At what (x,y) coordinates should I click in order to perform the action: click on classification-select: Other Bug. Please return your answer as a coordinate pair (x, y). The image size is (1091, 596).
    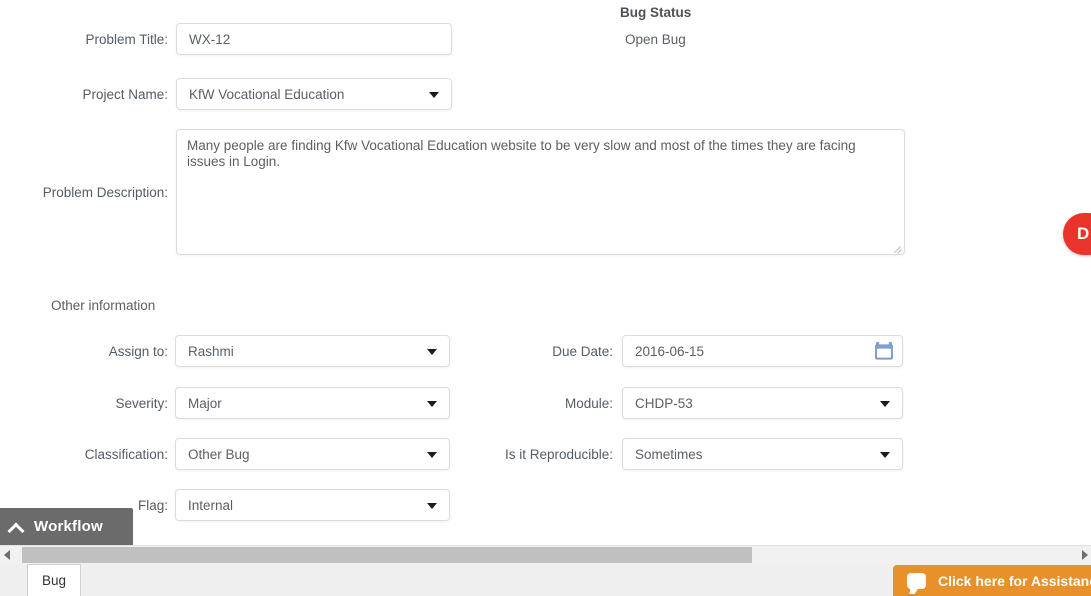
    Looking at the image, I should click on (312, 454).